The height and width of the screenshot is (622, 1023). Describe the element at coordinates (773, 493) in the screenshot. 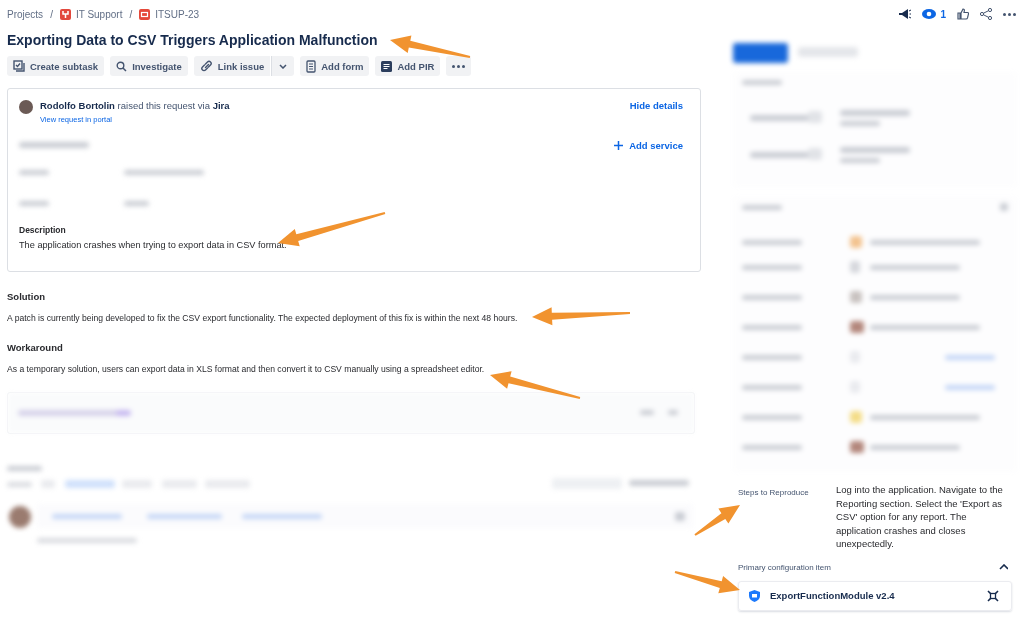

I see `field-label: Steps to Reproduce` at that location.